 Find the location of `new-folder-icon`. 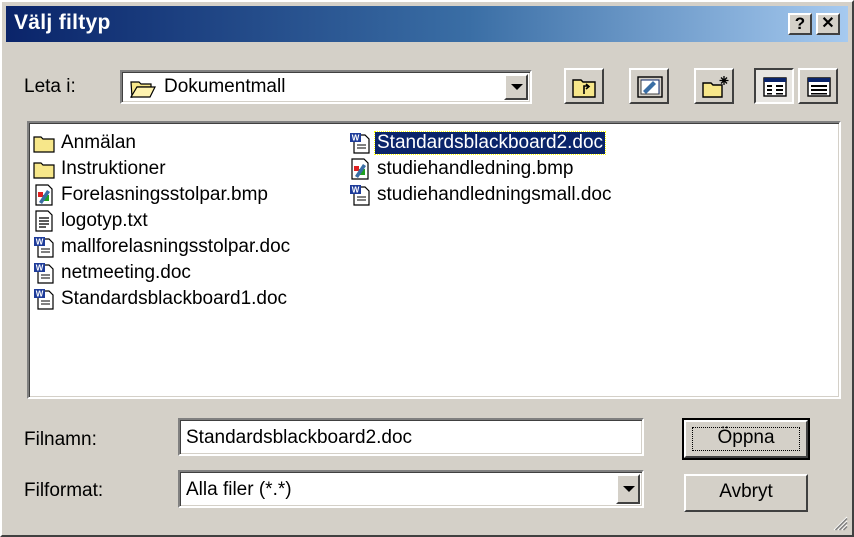

new-folder-icon is located at coordinates (715, 87).